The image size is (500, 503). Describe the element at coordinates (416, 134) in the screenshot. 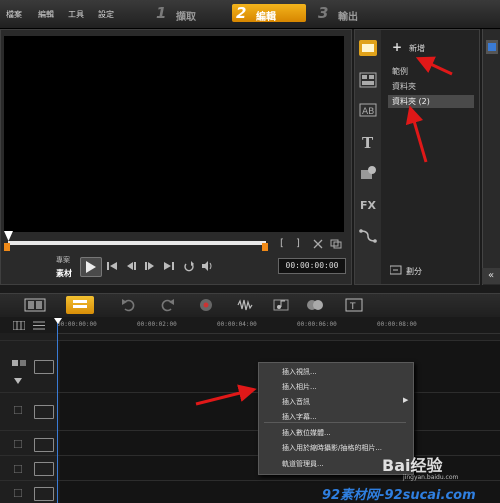

I see `annotation-arrow-folder` at that location.